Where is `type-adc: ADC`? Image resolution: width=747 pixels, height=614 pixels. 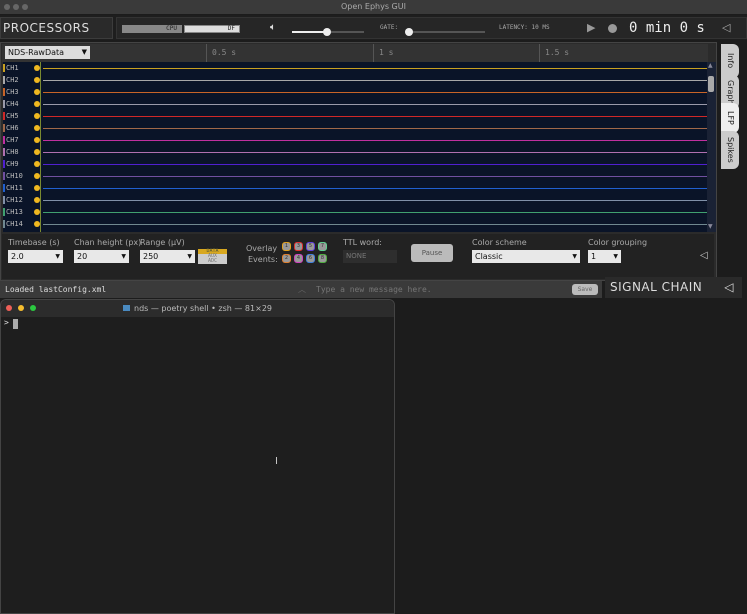 type-adc: ADC is located at coordinates (212, 261).